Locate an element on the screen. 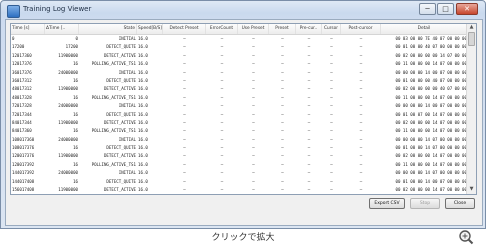  table-cell: 17200 is located at coordinates (71, 47).